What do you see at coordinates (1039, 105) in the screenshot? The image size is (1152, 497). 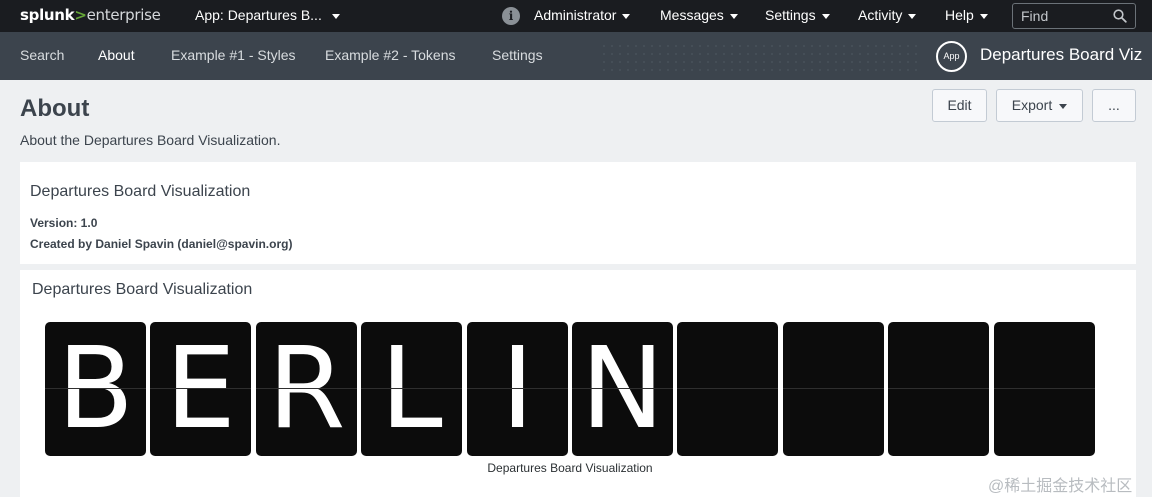 I see `export-button: Export` at bounding box center [1039, 105].